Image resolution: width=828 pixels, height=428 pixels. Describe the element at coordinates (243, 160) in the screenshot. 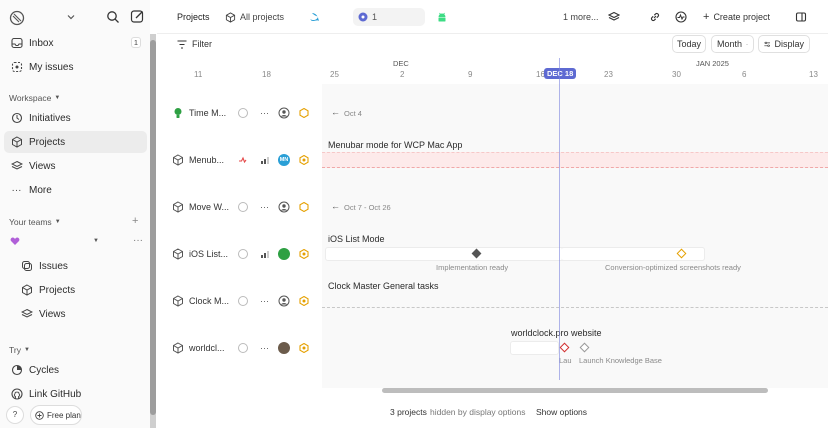

I see `activity-status-icon` at that location.